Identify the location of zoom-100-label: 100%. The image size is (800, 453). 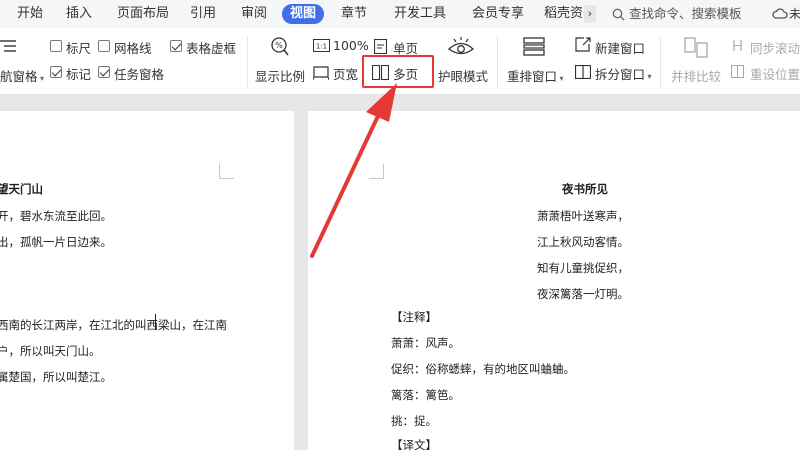
(351, 45).